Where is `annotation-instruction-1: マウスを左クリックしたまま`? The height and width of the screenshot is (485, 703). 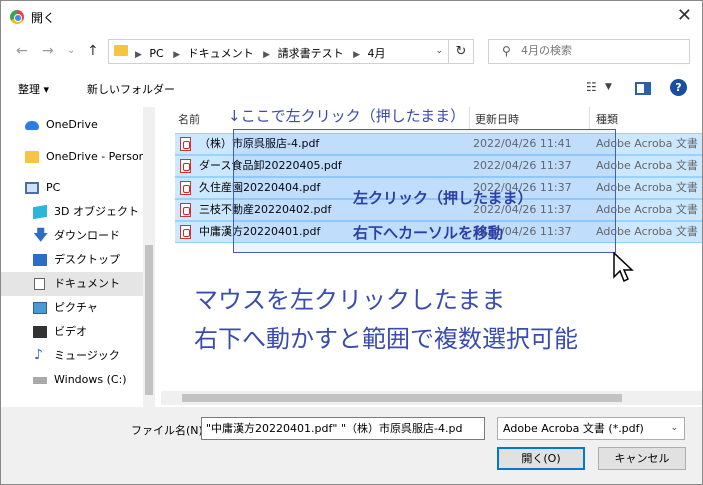
annotation-instruction-1: マウスを左クリックしたまま is located at coordinates (350, 300).